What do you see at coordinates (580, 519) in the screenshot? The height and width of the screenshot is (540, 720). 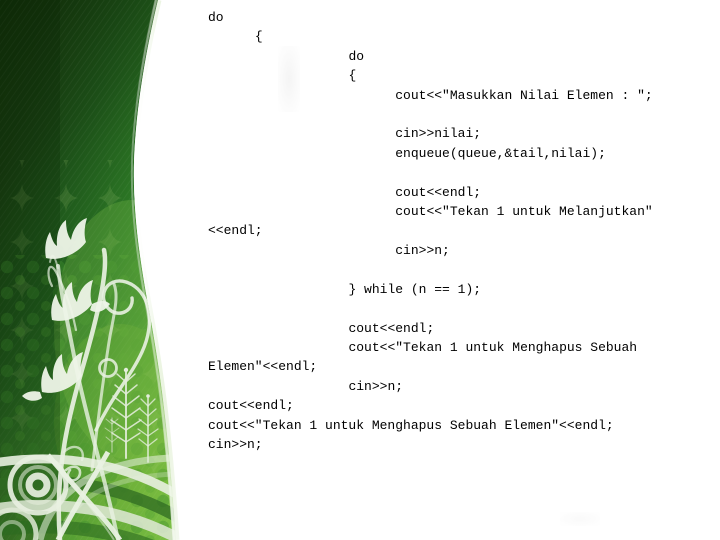 I see `watermark-smudge-artifact-bottom` at bounding box center [580, 519].